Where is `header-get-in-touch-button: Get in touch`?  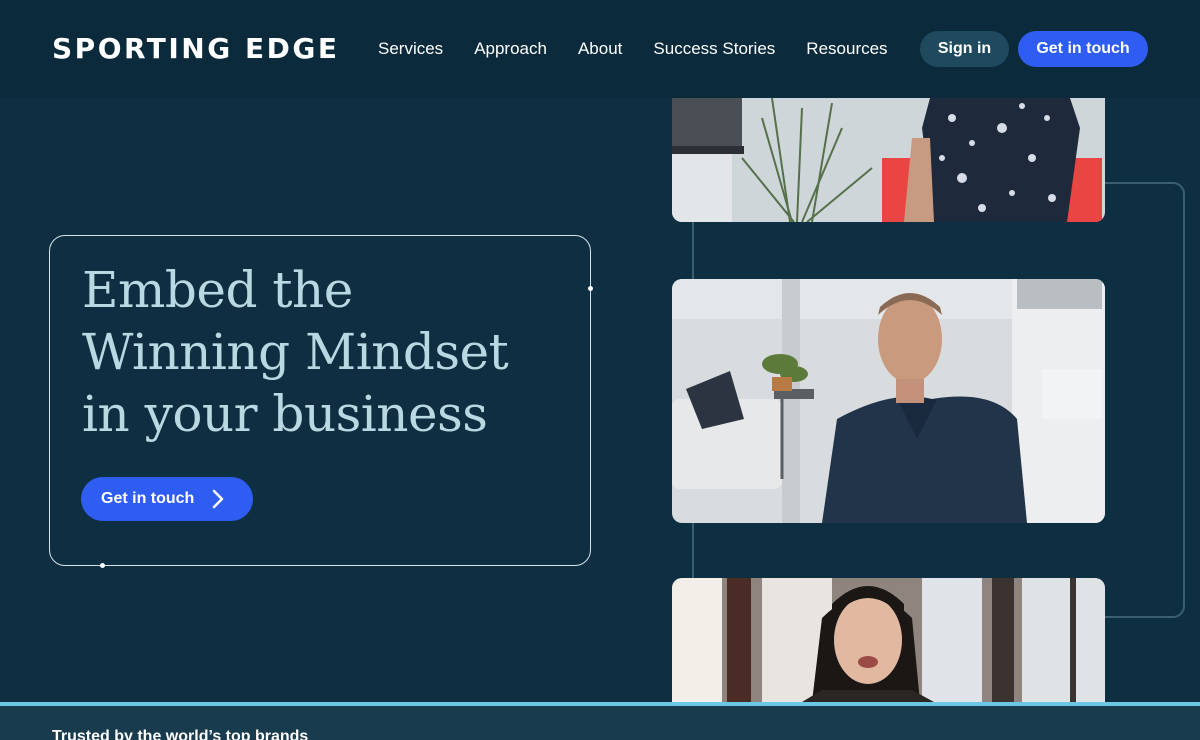 header-get-in-touch-button: Get in touch is located at coordinates (1083, 49).